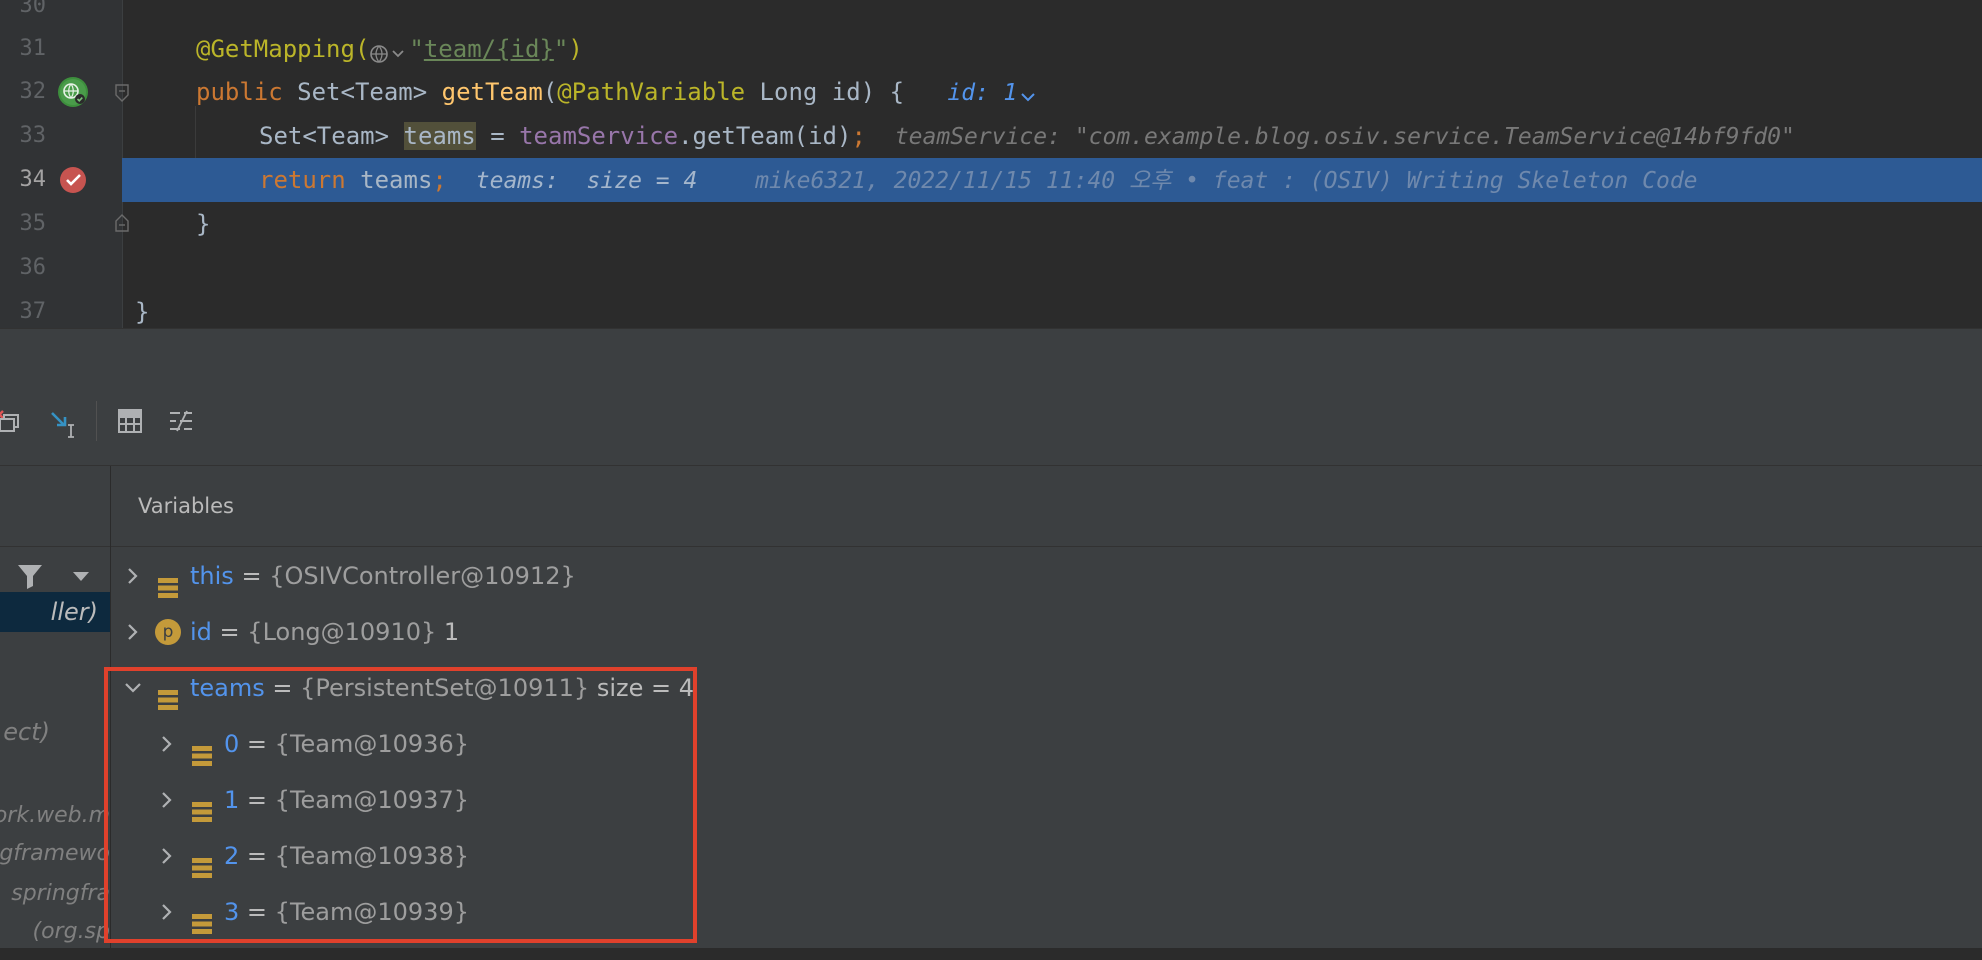  I want to click on method-name: getTeam, so click(492, 92).